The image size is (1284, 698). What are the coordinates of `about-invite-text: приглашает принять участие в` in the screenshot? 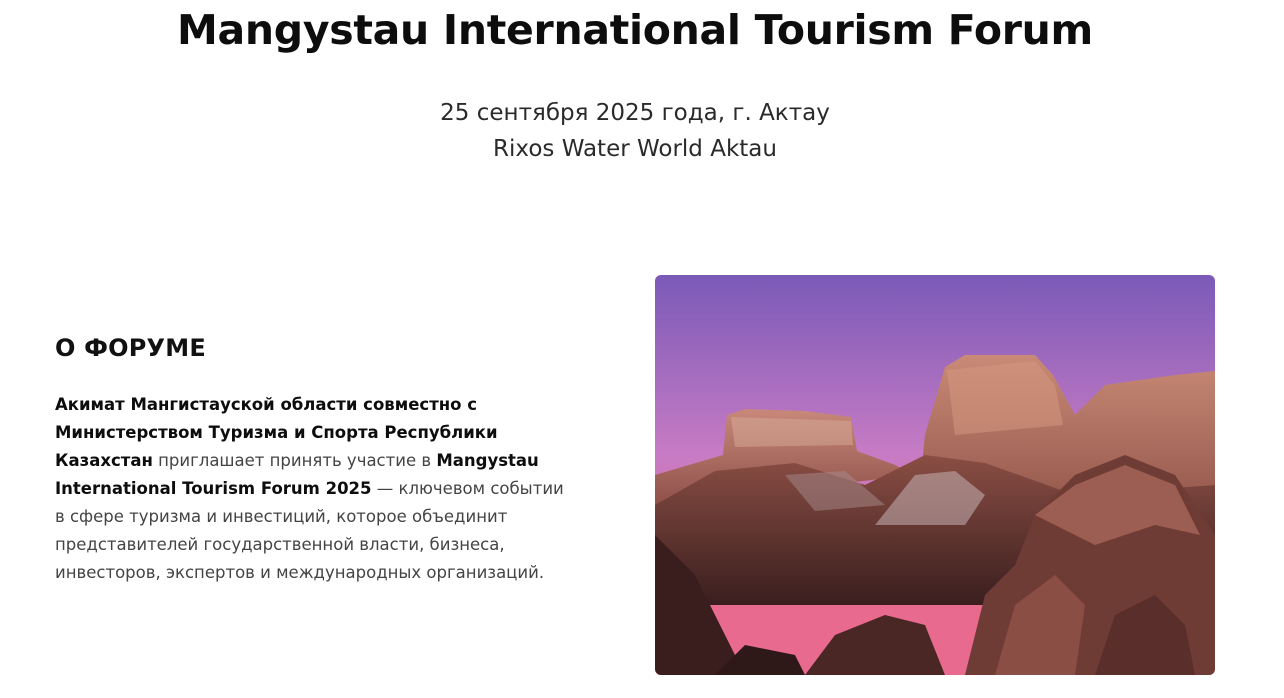 It's located at (294, 460).